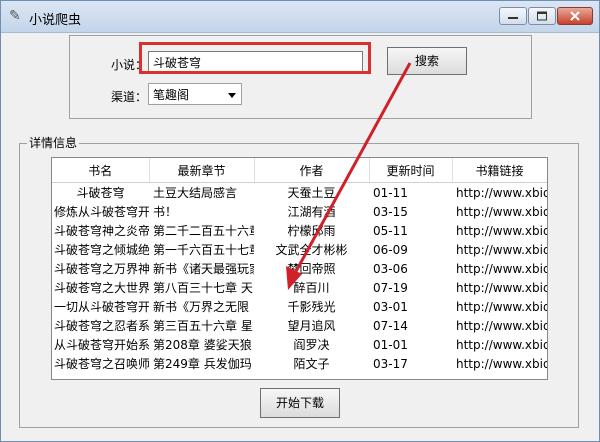  Describe the element at coordinates (390, 268) in the screenshot. I see `table-cell: 03-06` at that location.